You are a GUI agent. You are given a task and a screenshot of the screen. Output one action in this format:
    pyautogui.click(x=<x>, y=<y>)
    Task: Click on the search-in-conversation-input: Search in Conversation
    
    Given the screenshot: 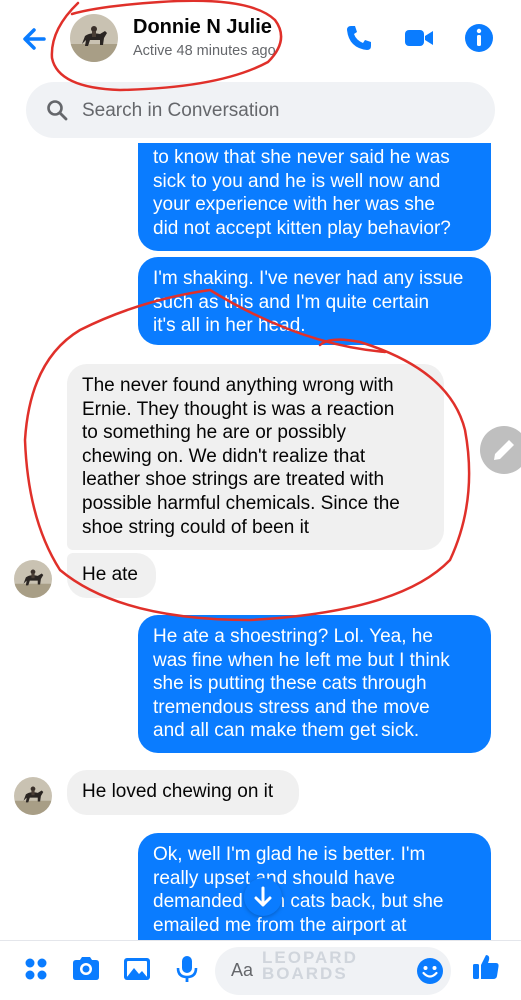 What is the action you would take?
    pyautogui.click(x=260, y=110)
    